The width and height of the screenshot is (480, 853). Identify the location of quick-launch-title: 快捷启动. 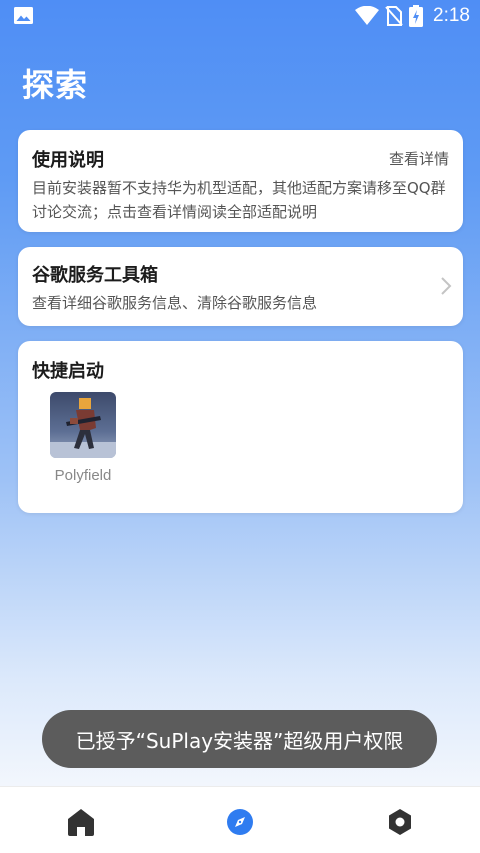
(68, 371).